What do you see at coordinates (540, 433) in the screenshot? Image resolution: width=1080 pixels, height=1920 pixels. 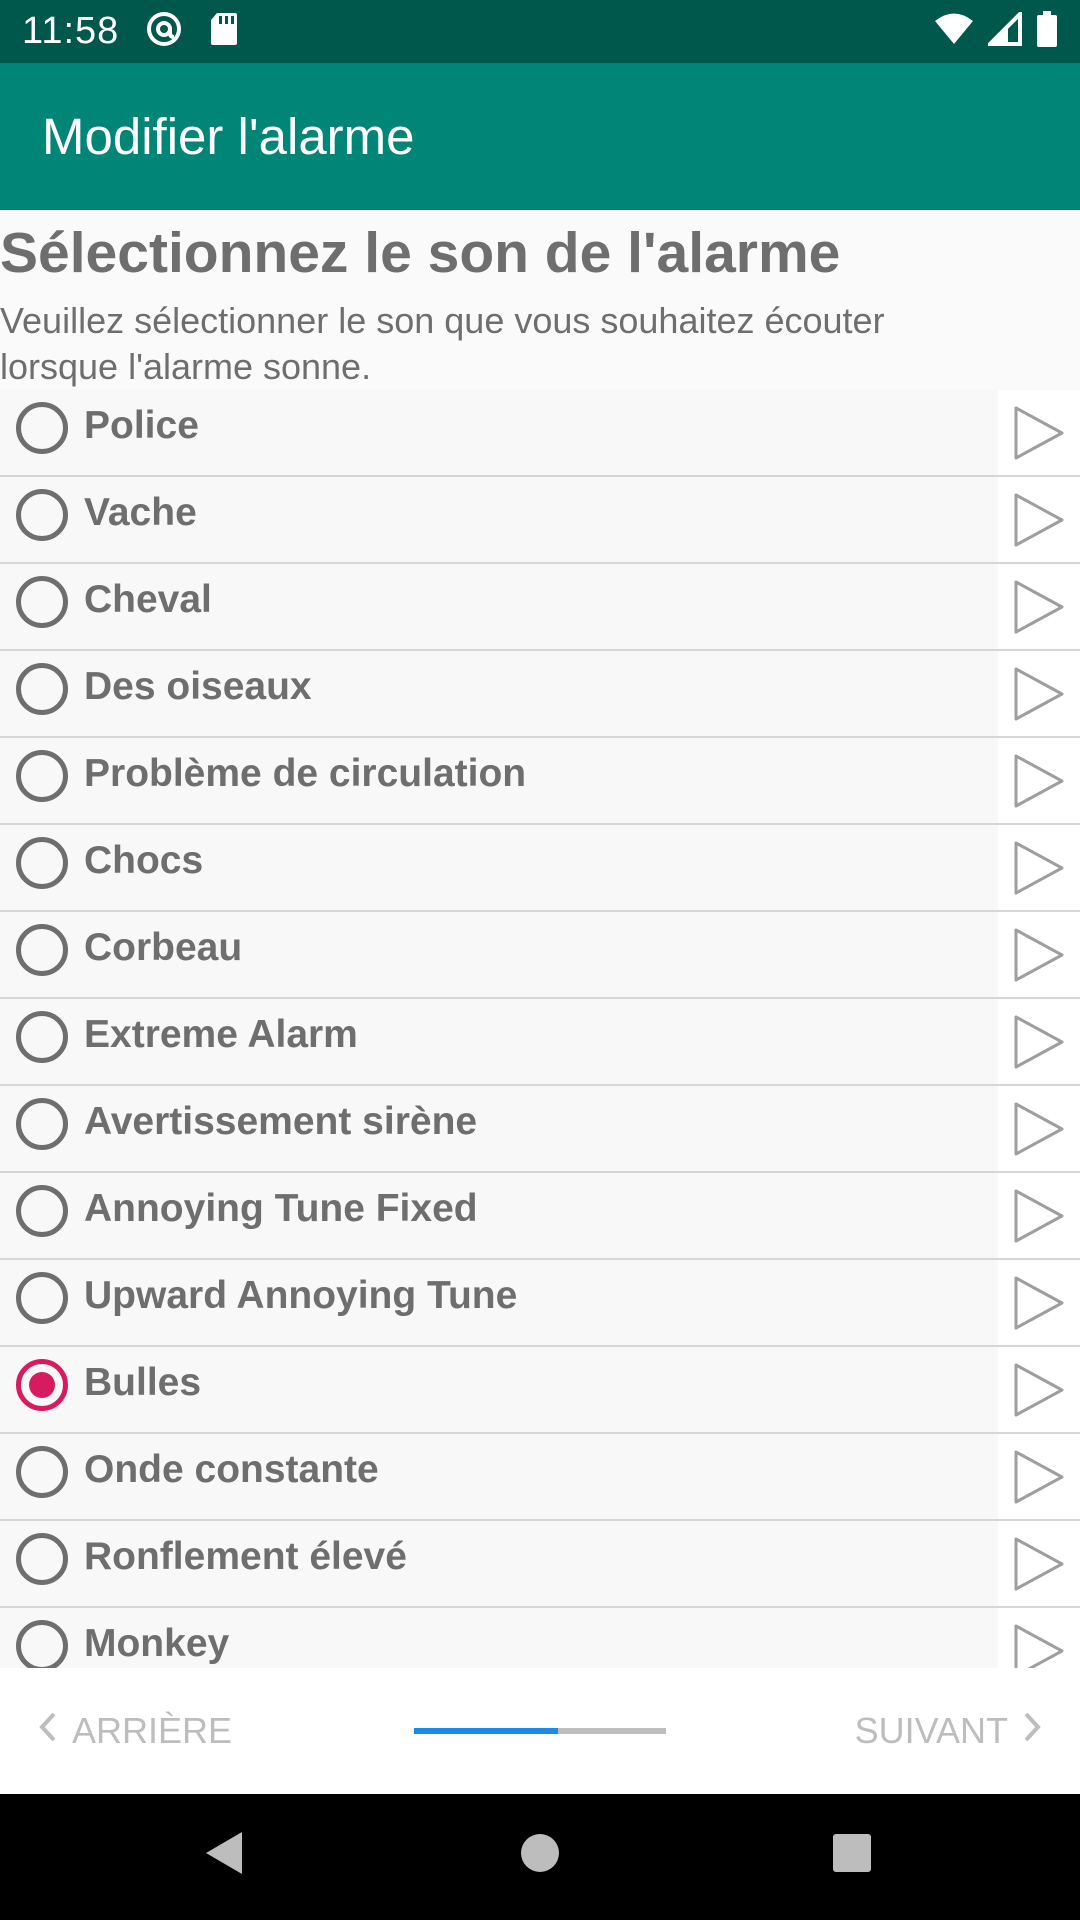 I see `sound-row: Police` at bounding box center [540, 433].